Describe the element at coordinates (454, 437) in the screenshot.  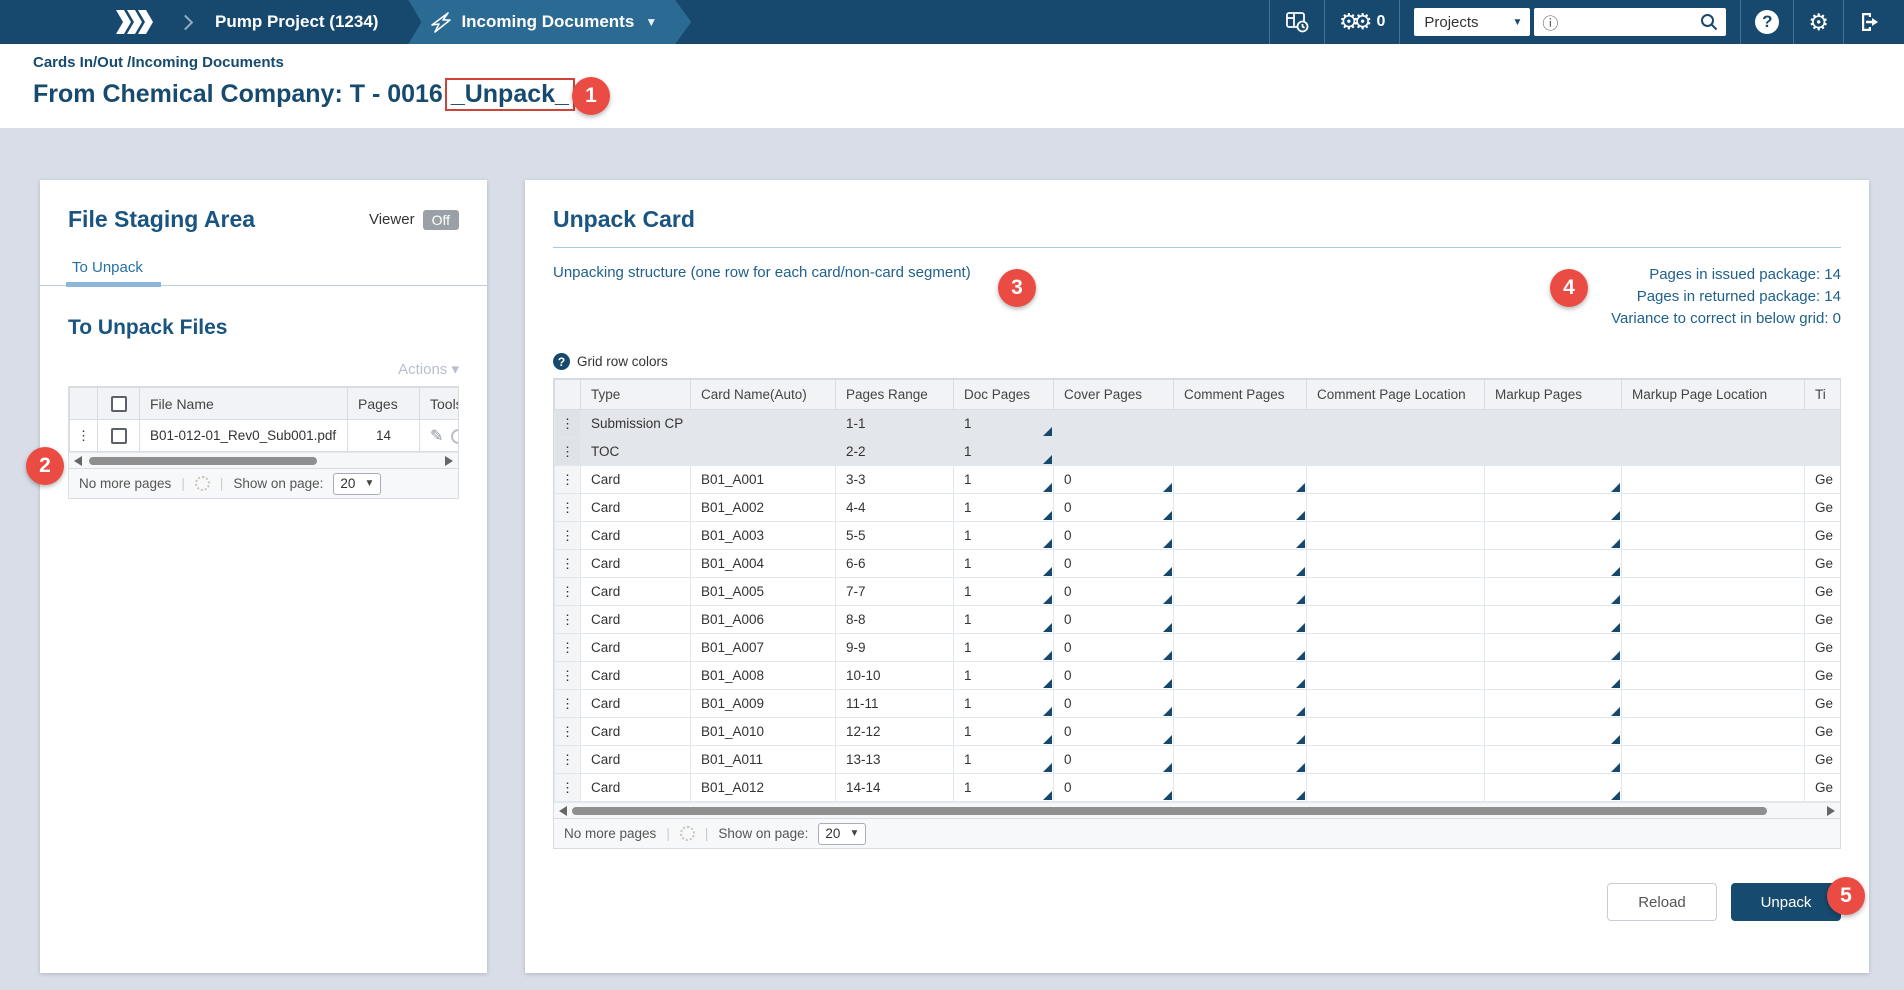
I see `tool-icon-clipped` at that location.